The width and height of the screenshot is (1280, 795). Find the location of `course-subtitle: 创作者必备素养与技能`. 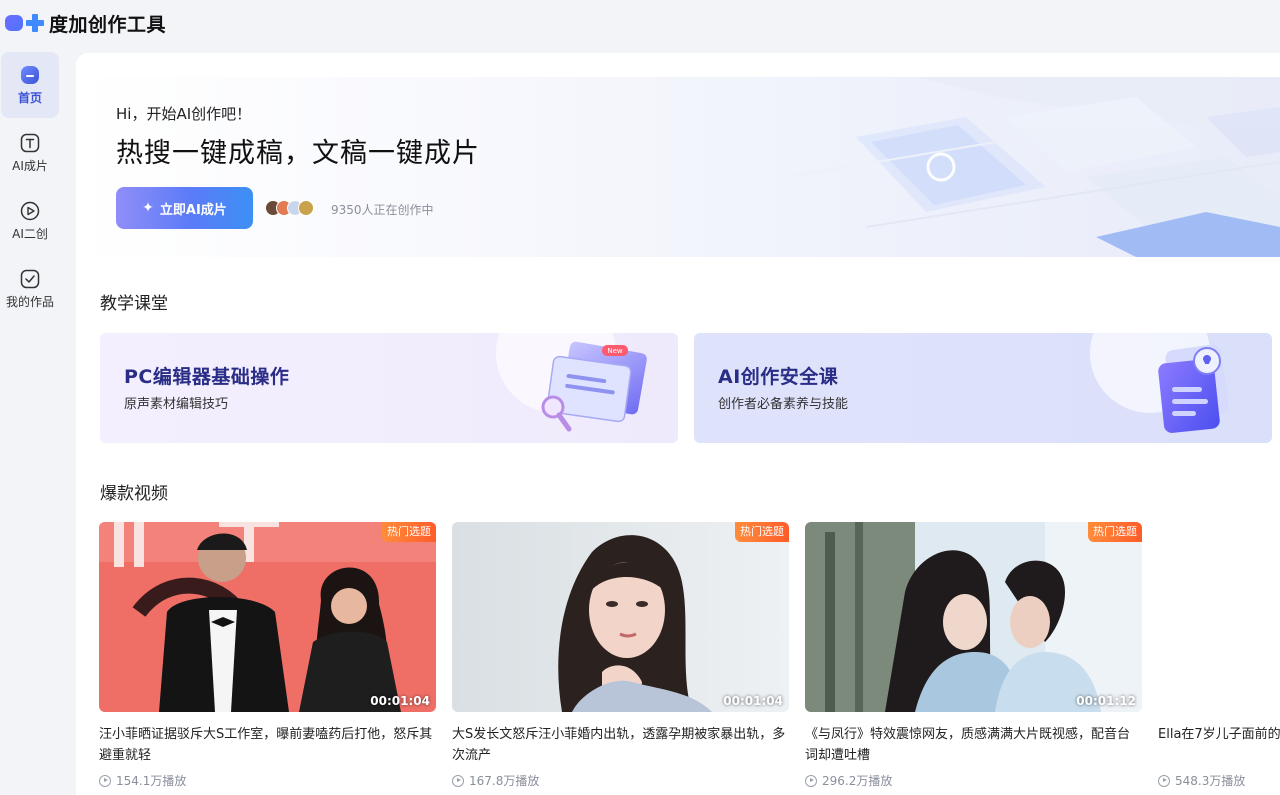

course-subtitle: 创作者必备素养与技能 is located at coordinates (783, 404).